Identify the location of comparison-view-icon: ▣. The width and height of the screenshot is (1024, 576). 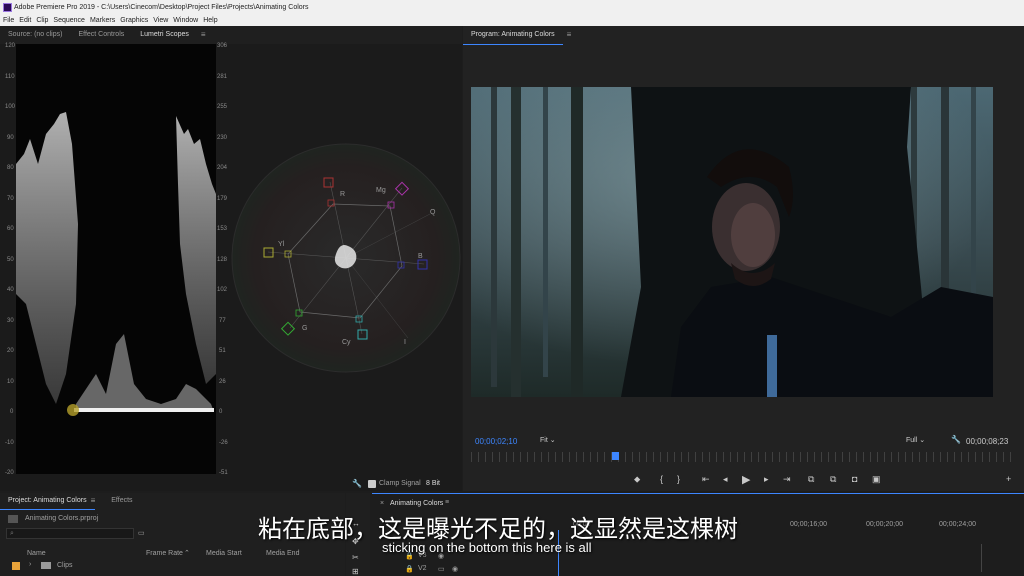
(876, 479).